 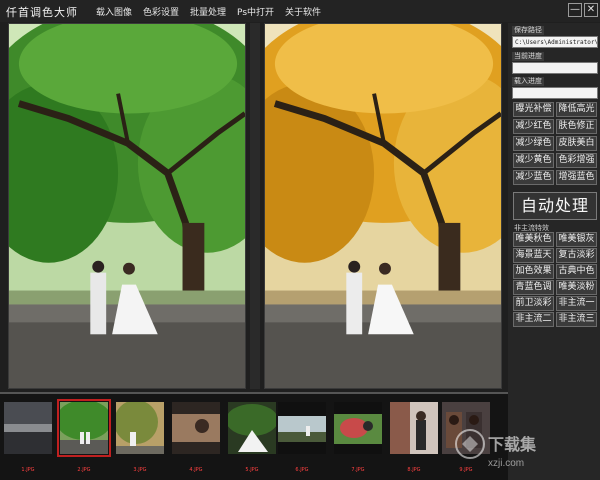 What do you see at coordinates (576, 177) in the screenshot?
I see `btn-enhance-blue: 增强蓝色` at bounding box center [576, 177].